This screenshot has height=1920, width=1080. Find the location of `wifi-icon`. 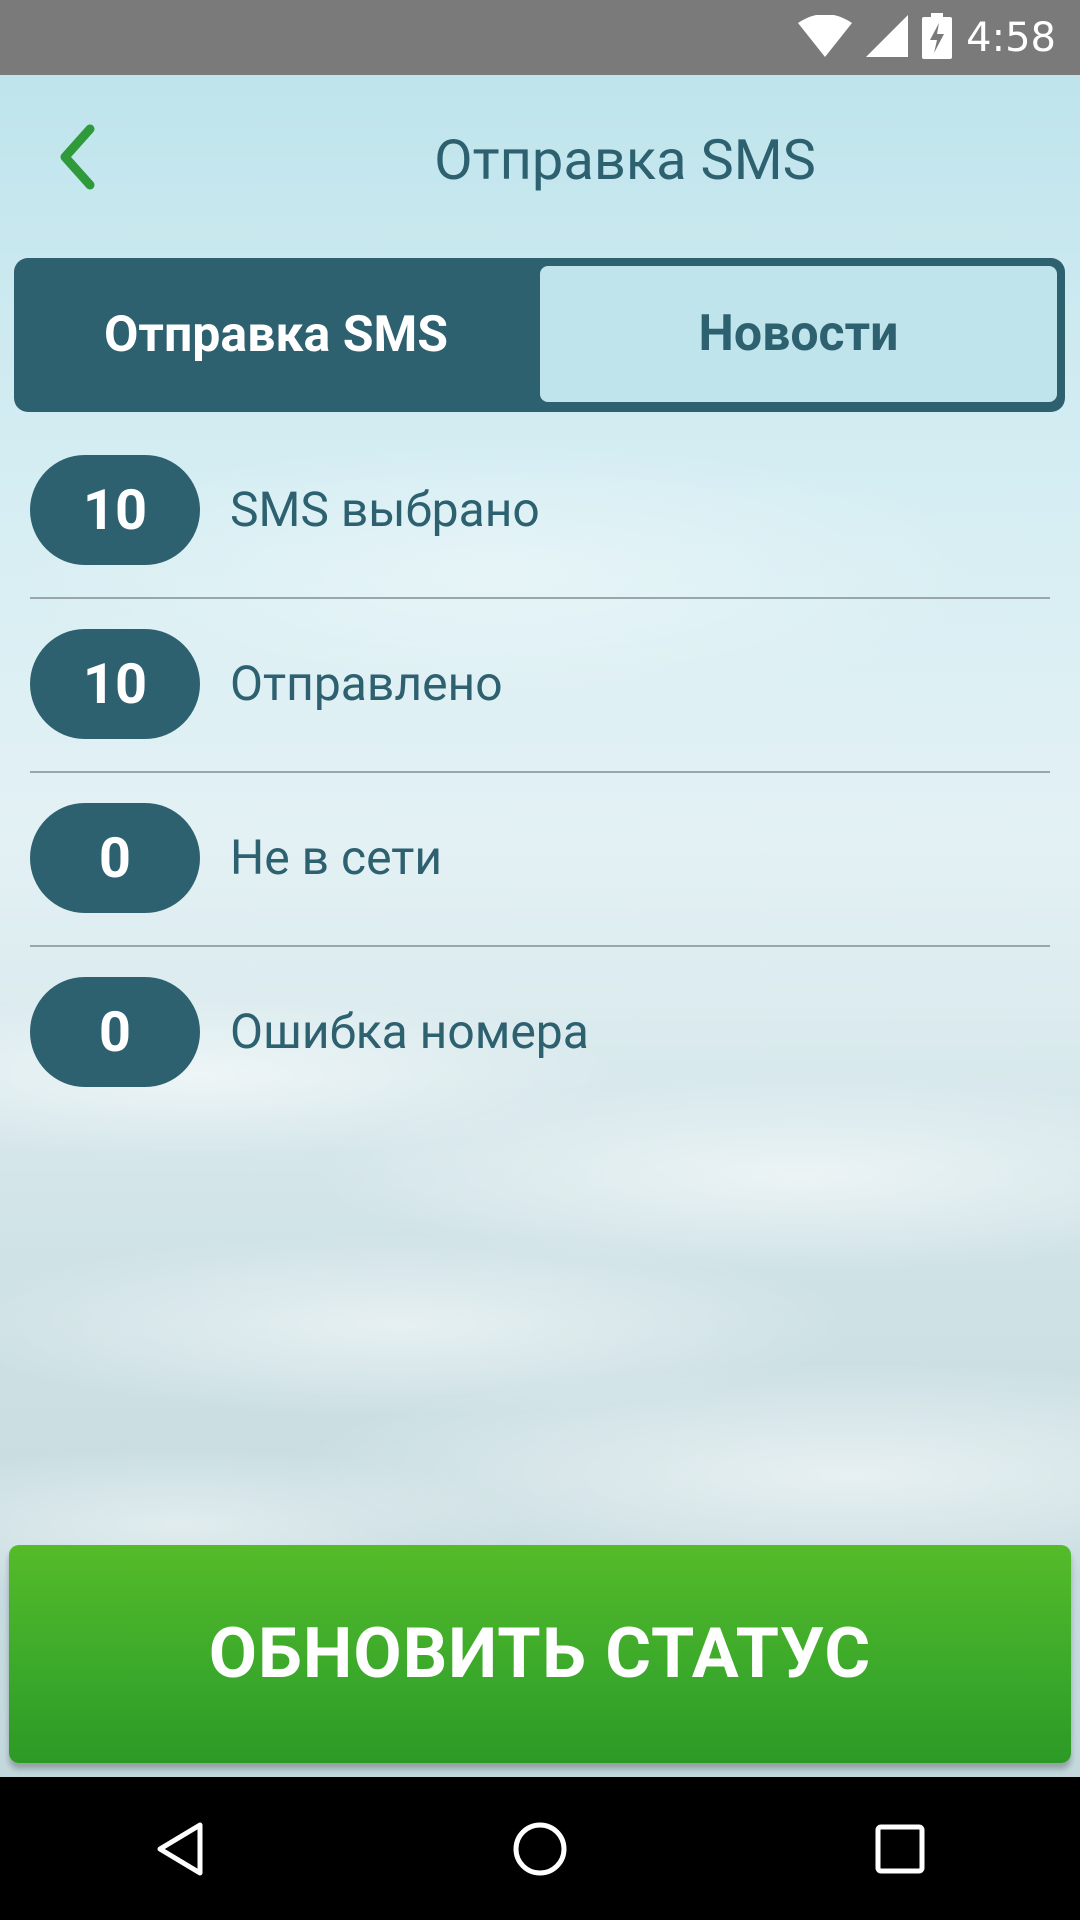

wifi-icon is located at coordinates (825, 37).